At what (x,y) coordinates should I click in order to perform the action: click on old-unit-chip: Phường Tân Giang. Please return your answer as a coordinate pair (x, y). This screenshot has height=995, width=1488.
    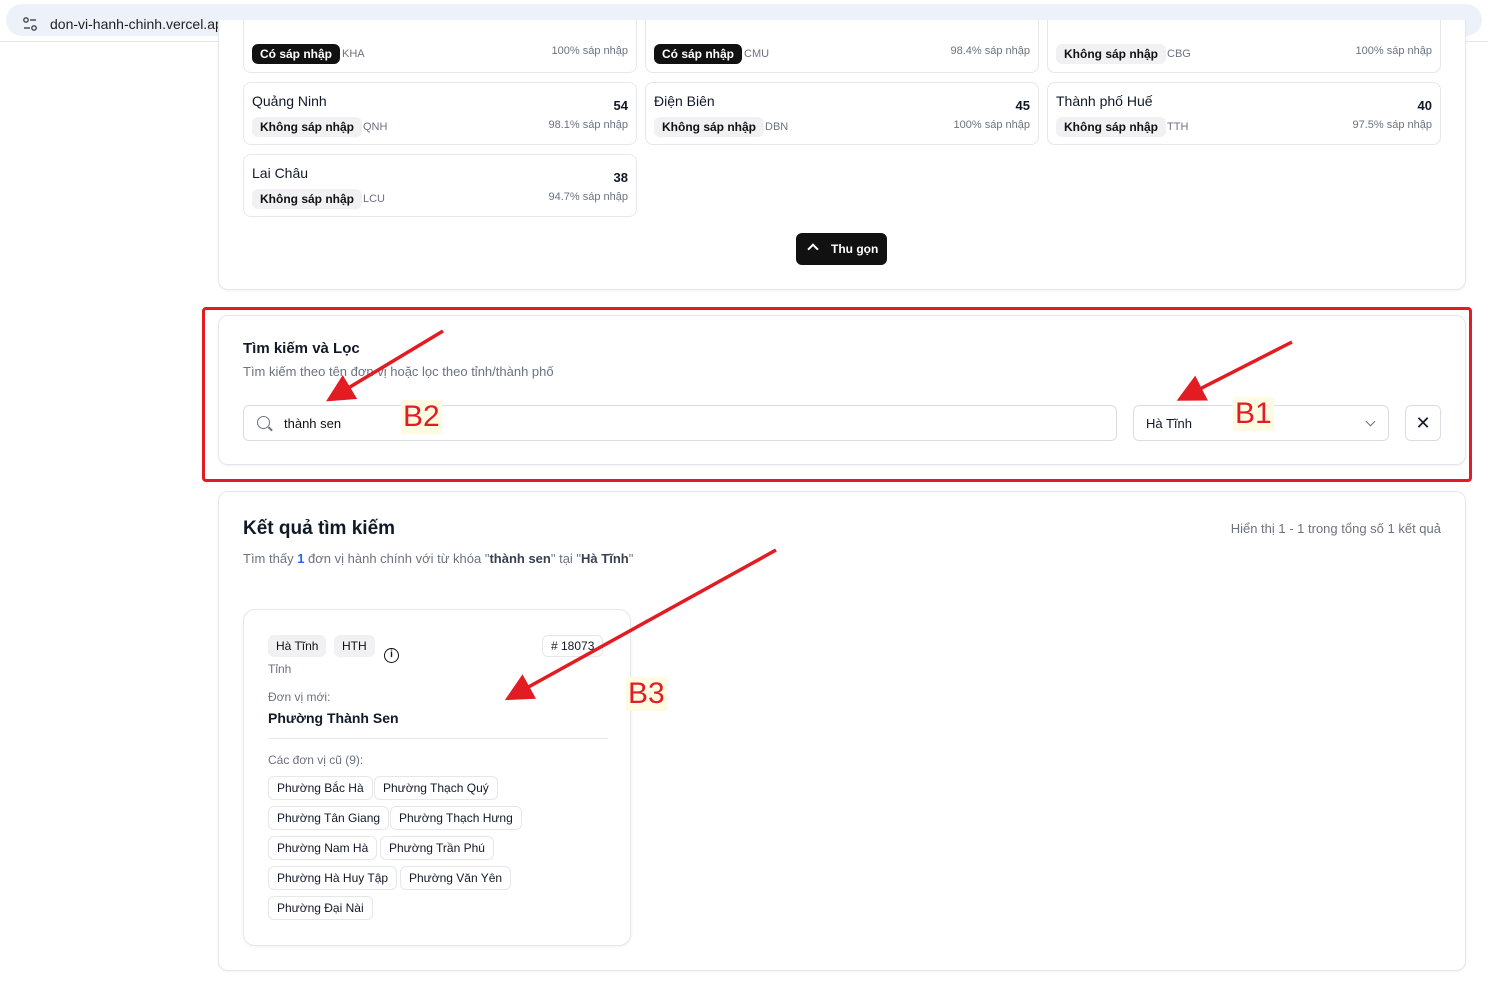
    Looking at the image, I should click on (329, 818).